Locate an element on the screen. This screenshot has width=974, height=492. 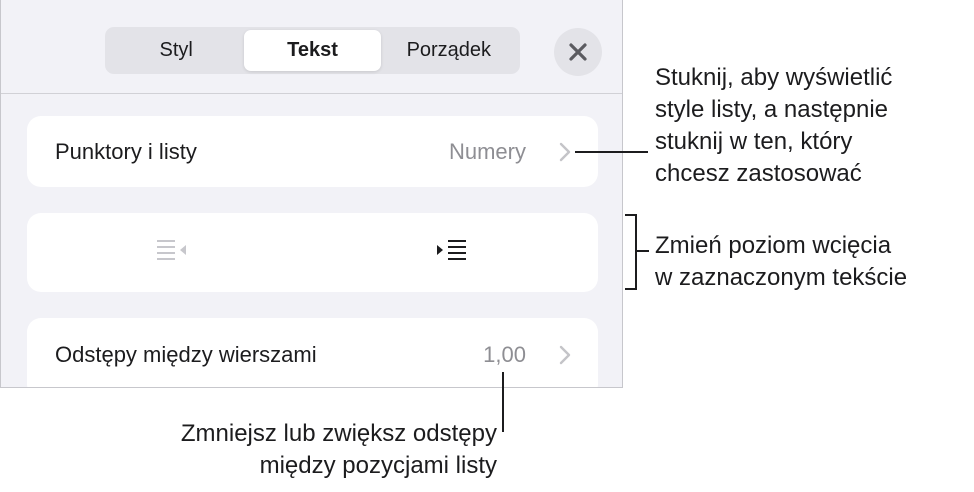
callout-list-styles-line-3: stuknij w ten, który is located at coordinates (754, 141).